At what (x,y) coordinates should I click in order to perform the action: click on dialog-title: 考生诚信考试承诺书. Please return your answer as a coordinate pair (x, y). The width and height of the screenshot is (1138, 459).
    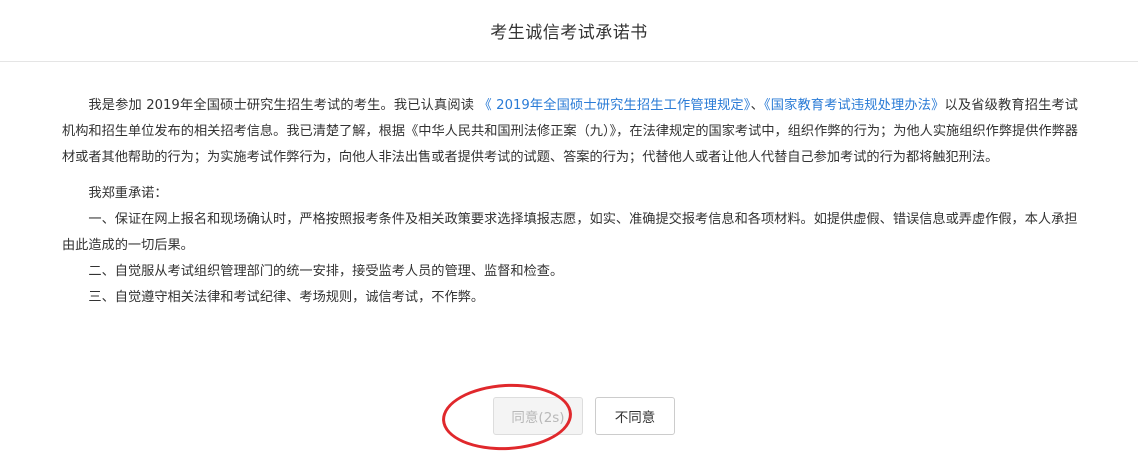
    Looking at the image, I should click on (569, 33).